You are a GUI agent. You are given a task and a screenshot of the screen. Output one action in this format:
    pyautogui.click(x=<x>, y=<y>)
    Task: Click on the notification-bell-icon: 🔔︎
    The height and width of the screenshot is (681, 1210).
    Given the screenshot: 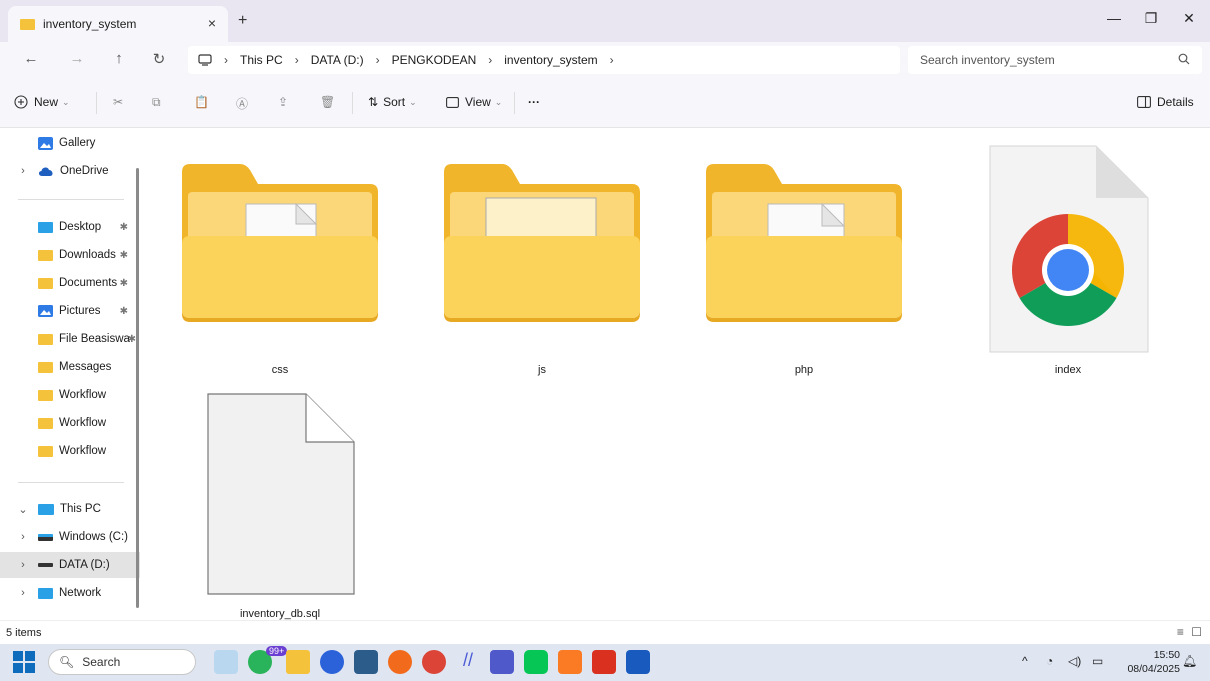 What is the action you would take?
    pyautogui.click(x=1189, y=661)
    